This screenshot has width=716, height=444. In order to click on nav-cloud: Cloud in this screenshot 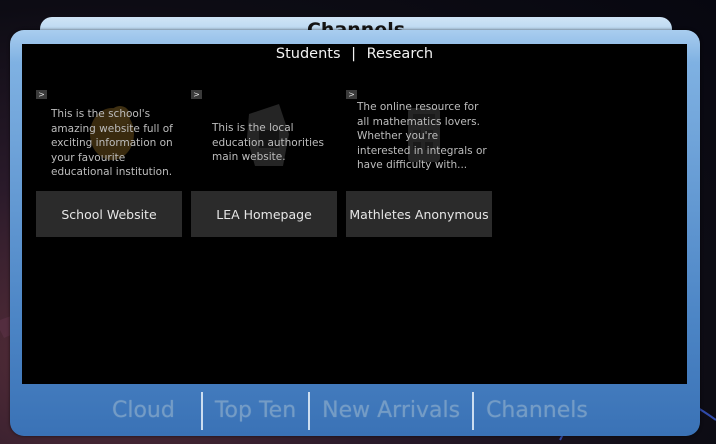, I will do `click(150, 411)`.